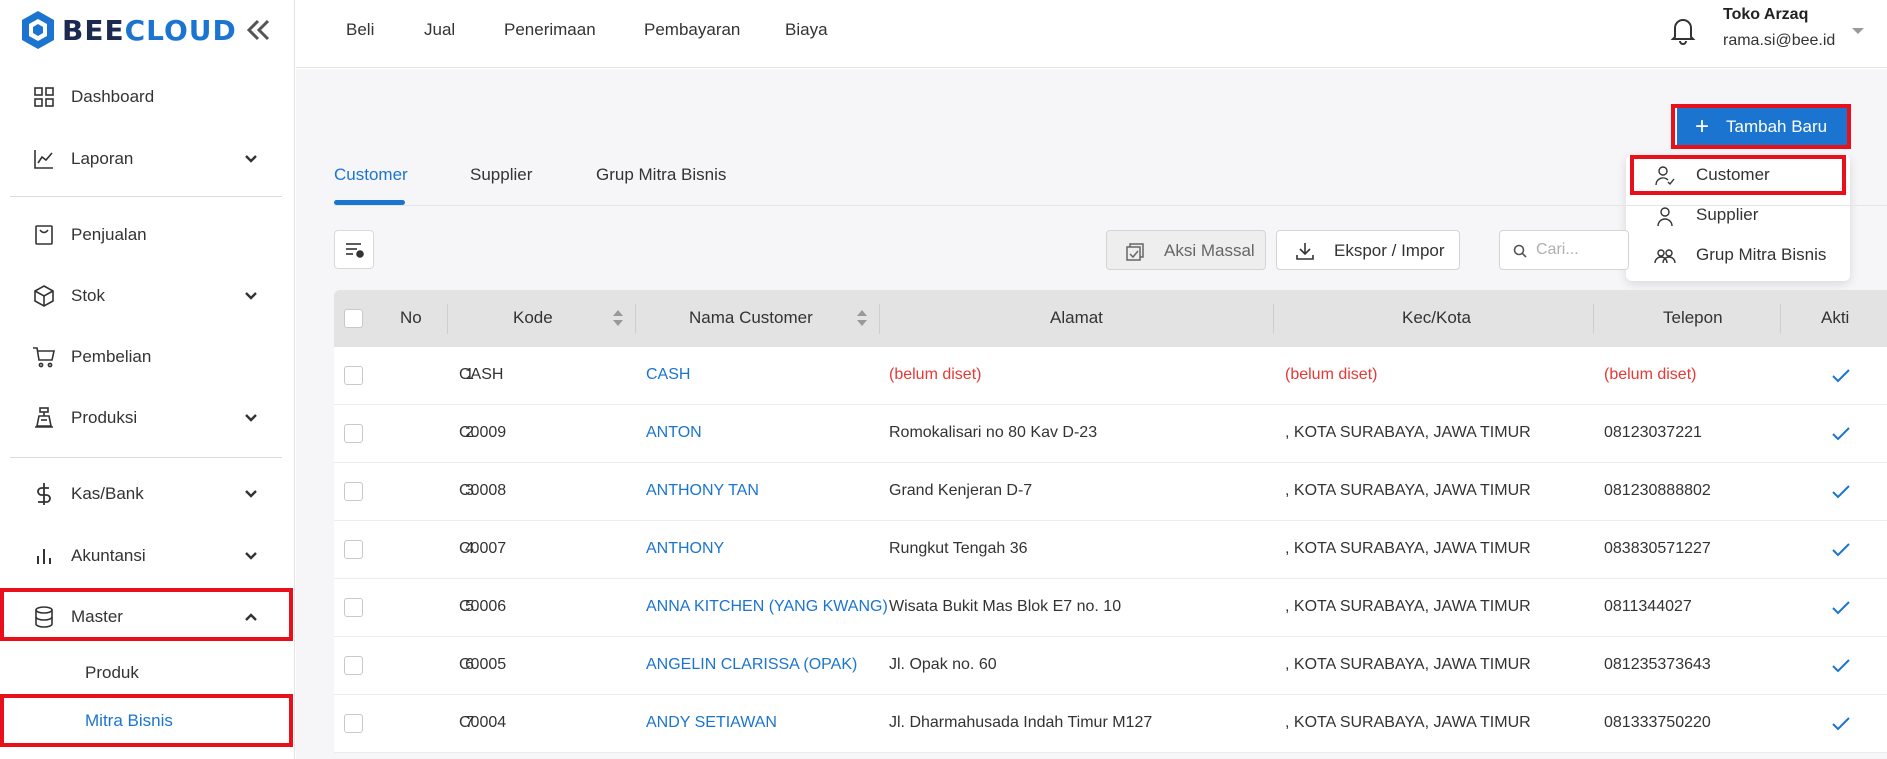  I want to click on cell-code: C0008, so click(483, 490).